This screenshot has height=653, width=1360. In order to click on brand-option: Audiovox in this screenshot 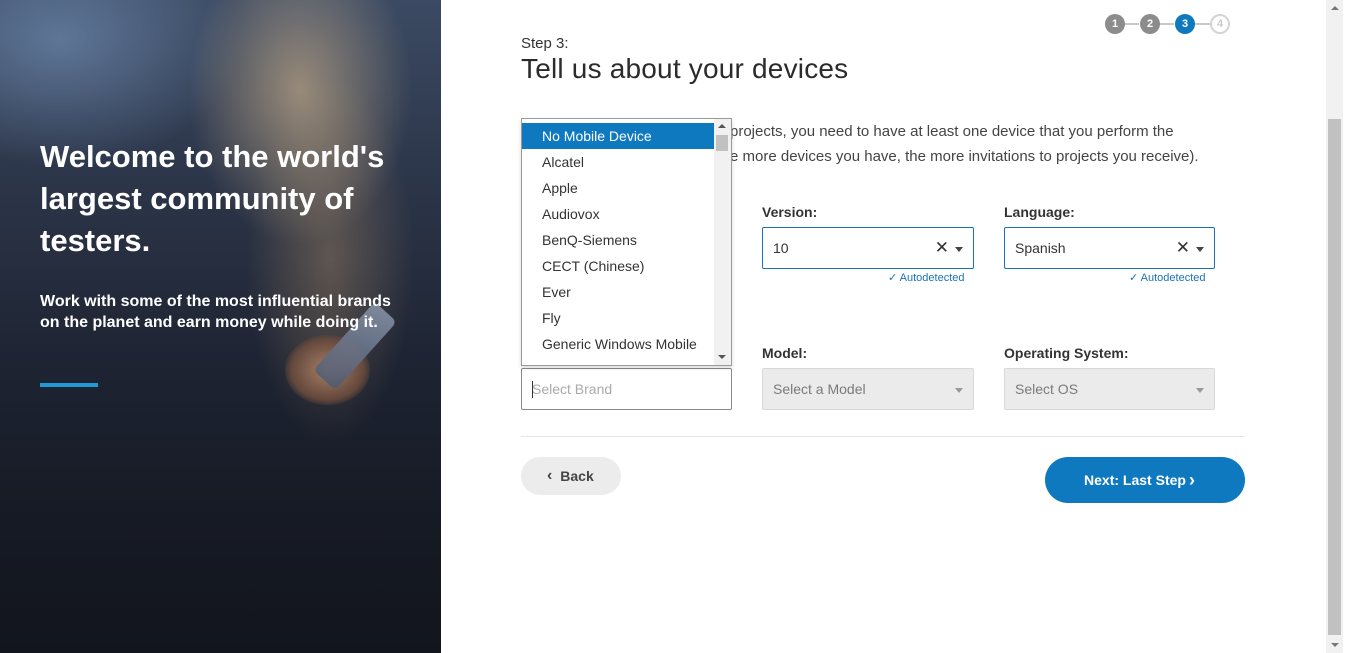, I will do `click(618, 214)`.